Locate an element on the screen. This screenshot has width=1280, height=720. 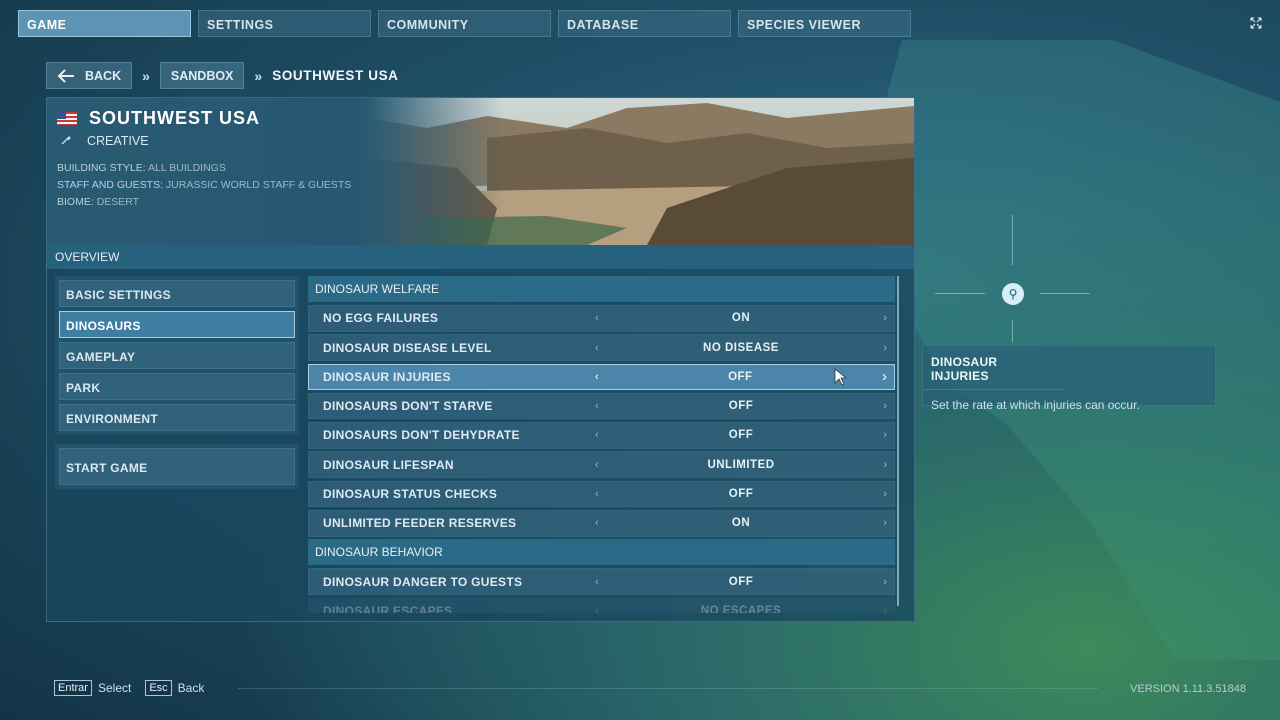
setting-row: UNLIMITED FEEDER RESERVES ‹ ON › is located at coordinates (601, 523).